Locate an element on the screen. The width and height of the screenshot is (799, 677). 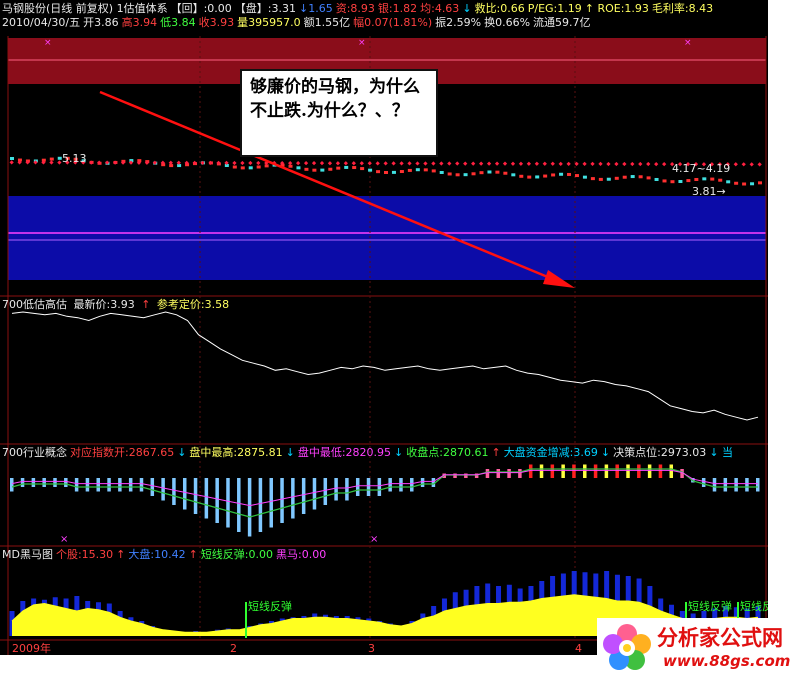
panel3-header-item: 决策点位:2973.03 is located at coordinates (660, 452).